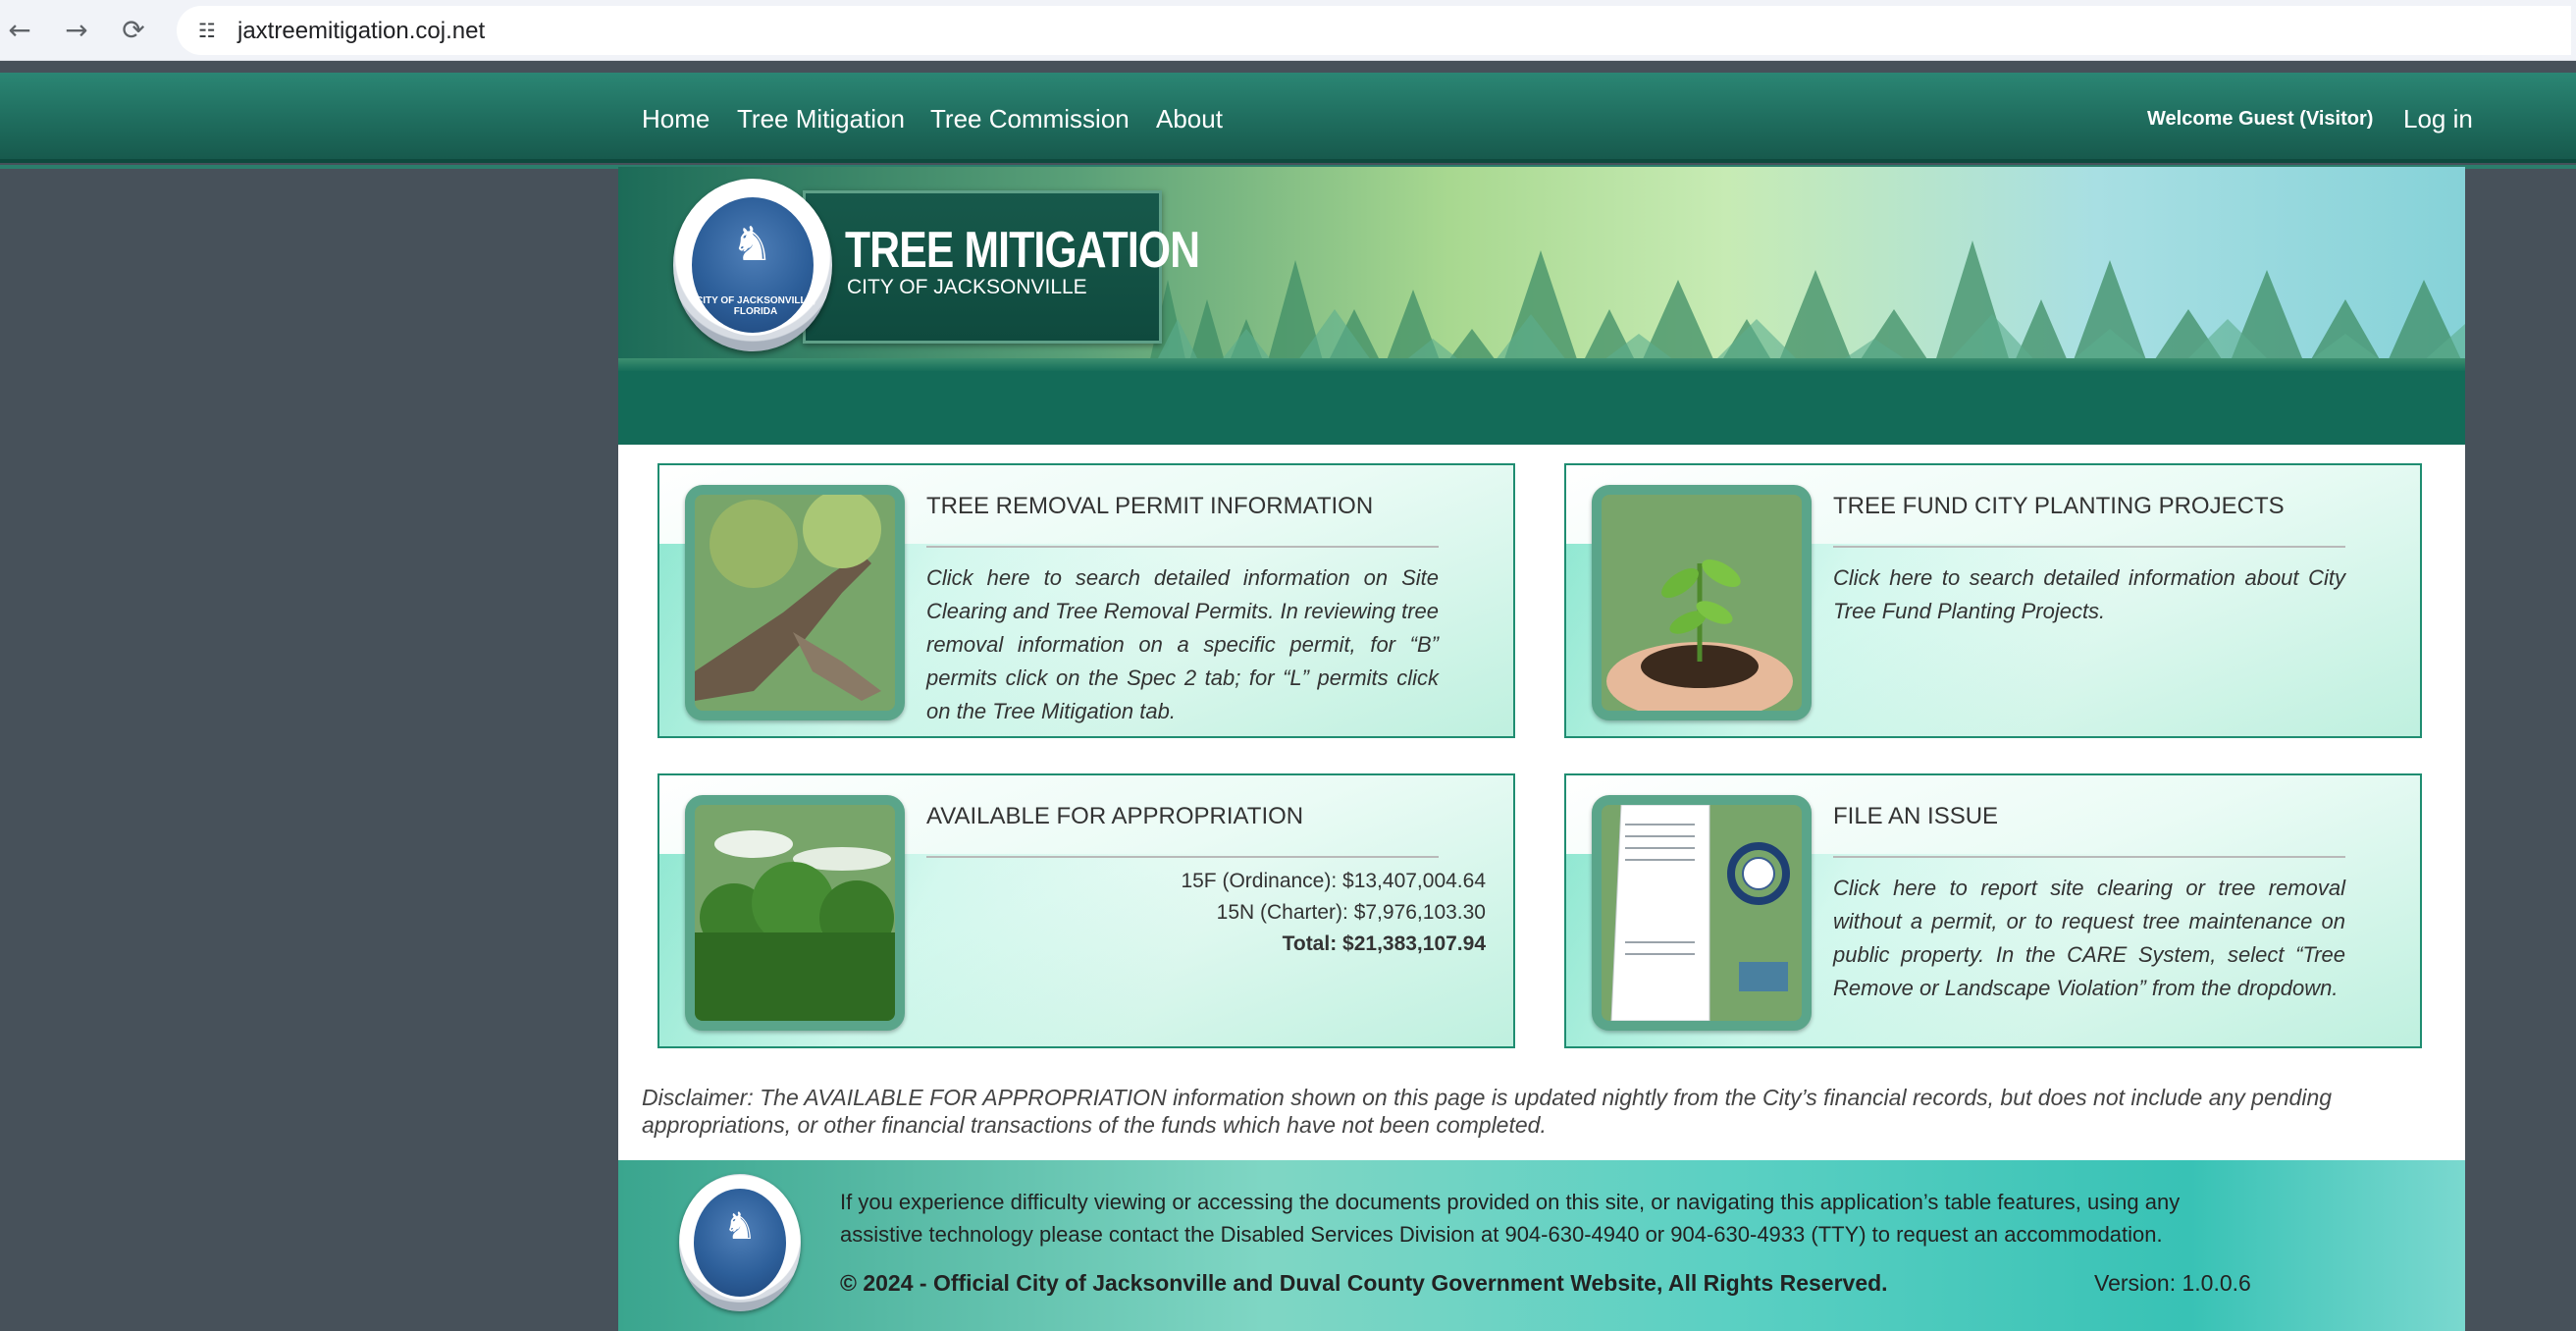 The height and width of the screenshot is (1331, 2576). I want to click on card-title: TREE FUND CITY PLANTING PROJECTS, so click(2059, 506).